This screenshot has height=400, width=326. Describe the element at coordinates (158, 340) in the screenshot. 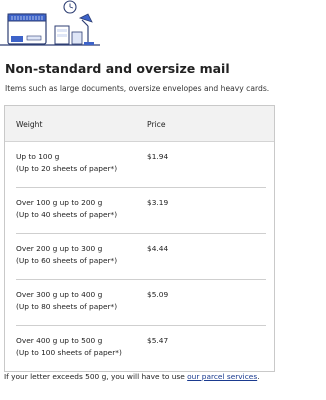

I see `price-cell: $5.47` at that location.